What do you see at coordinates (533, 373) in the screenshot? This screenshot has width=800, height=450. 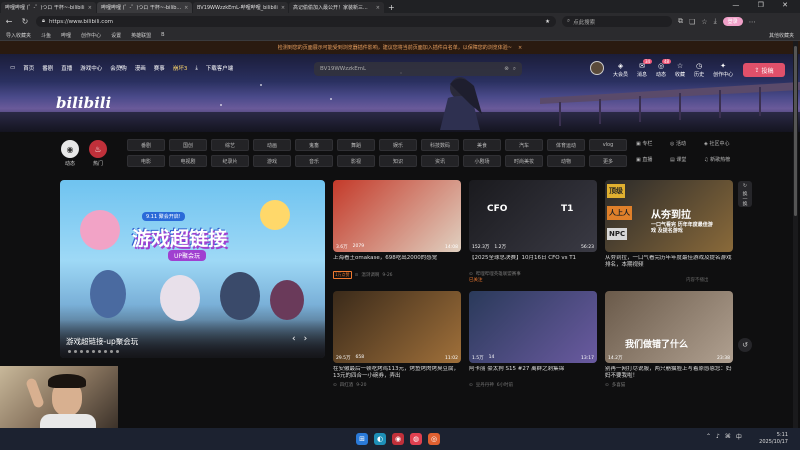 I see `video-title: 阿卡丽 豪太狗 S15 #27 离群之刺集锦` at bounding box center [533, 373].